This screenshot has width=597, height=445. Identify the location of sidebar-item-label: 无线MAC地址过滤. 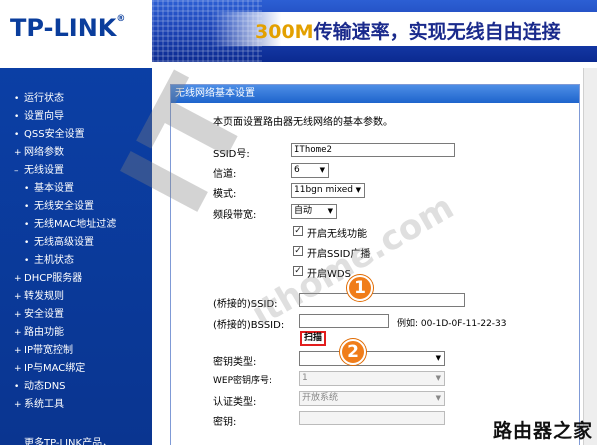
(75, 224).